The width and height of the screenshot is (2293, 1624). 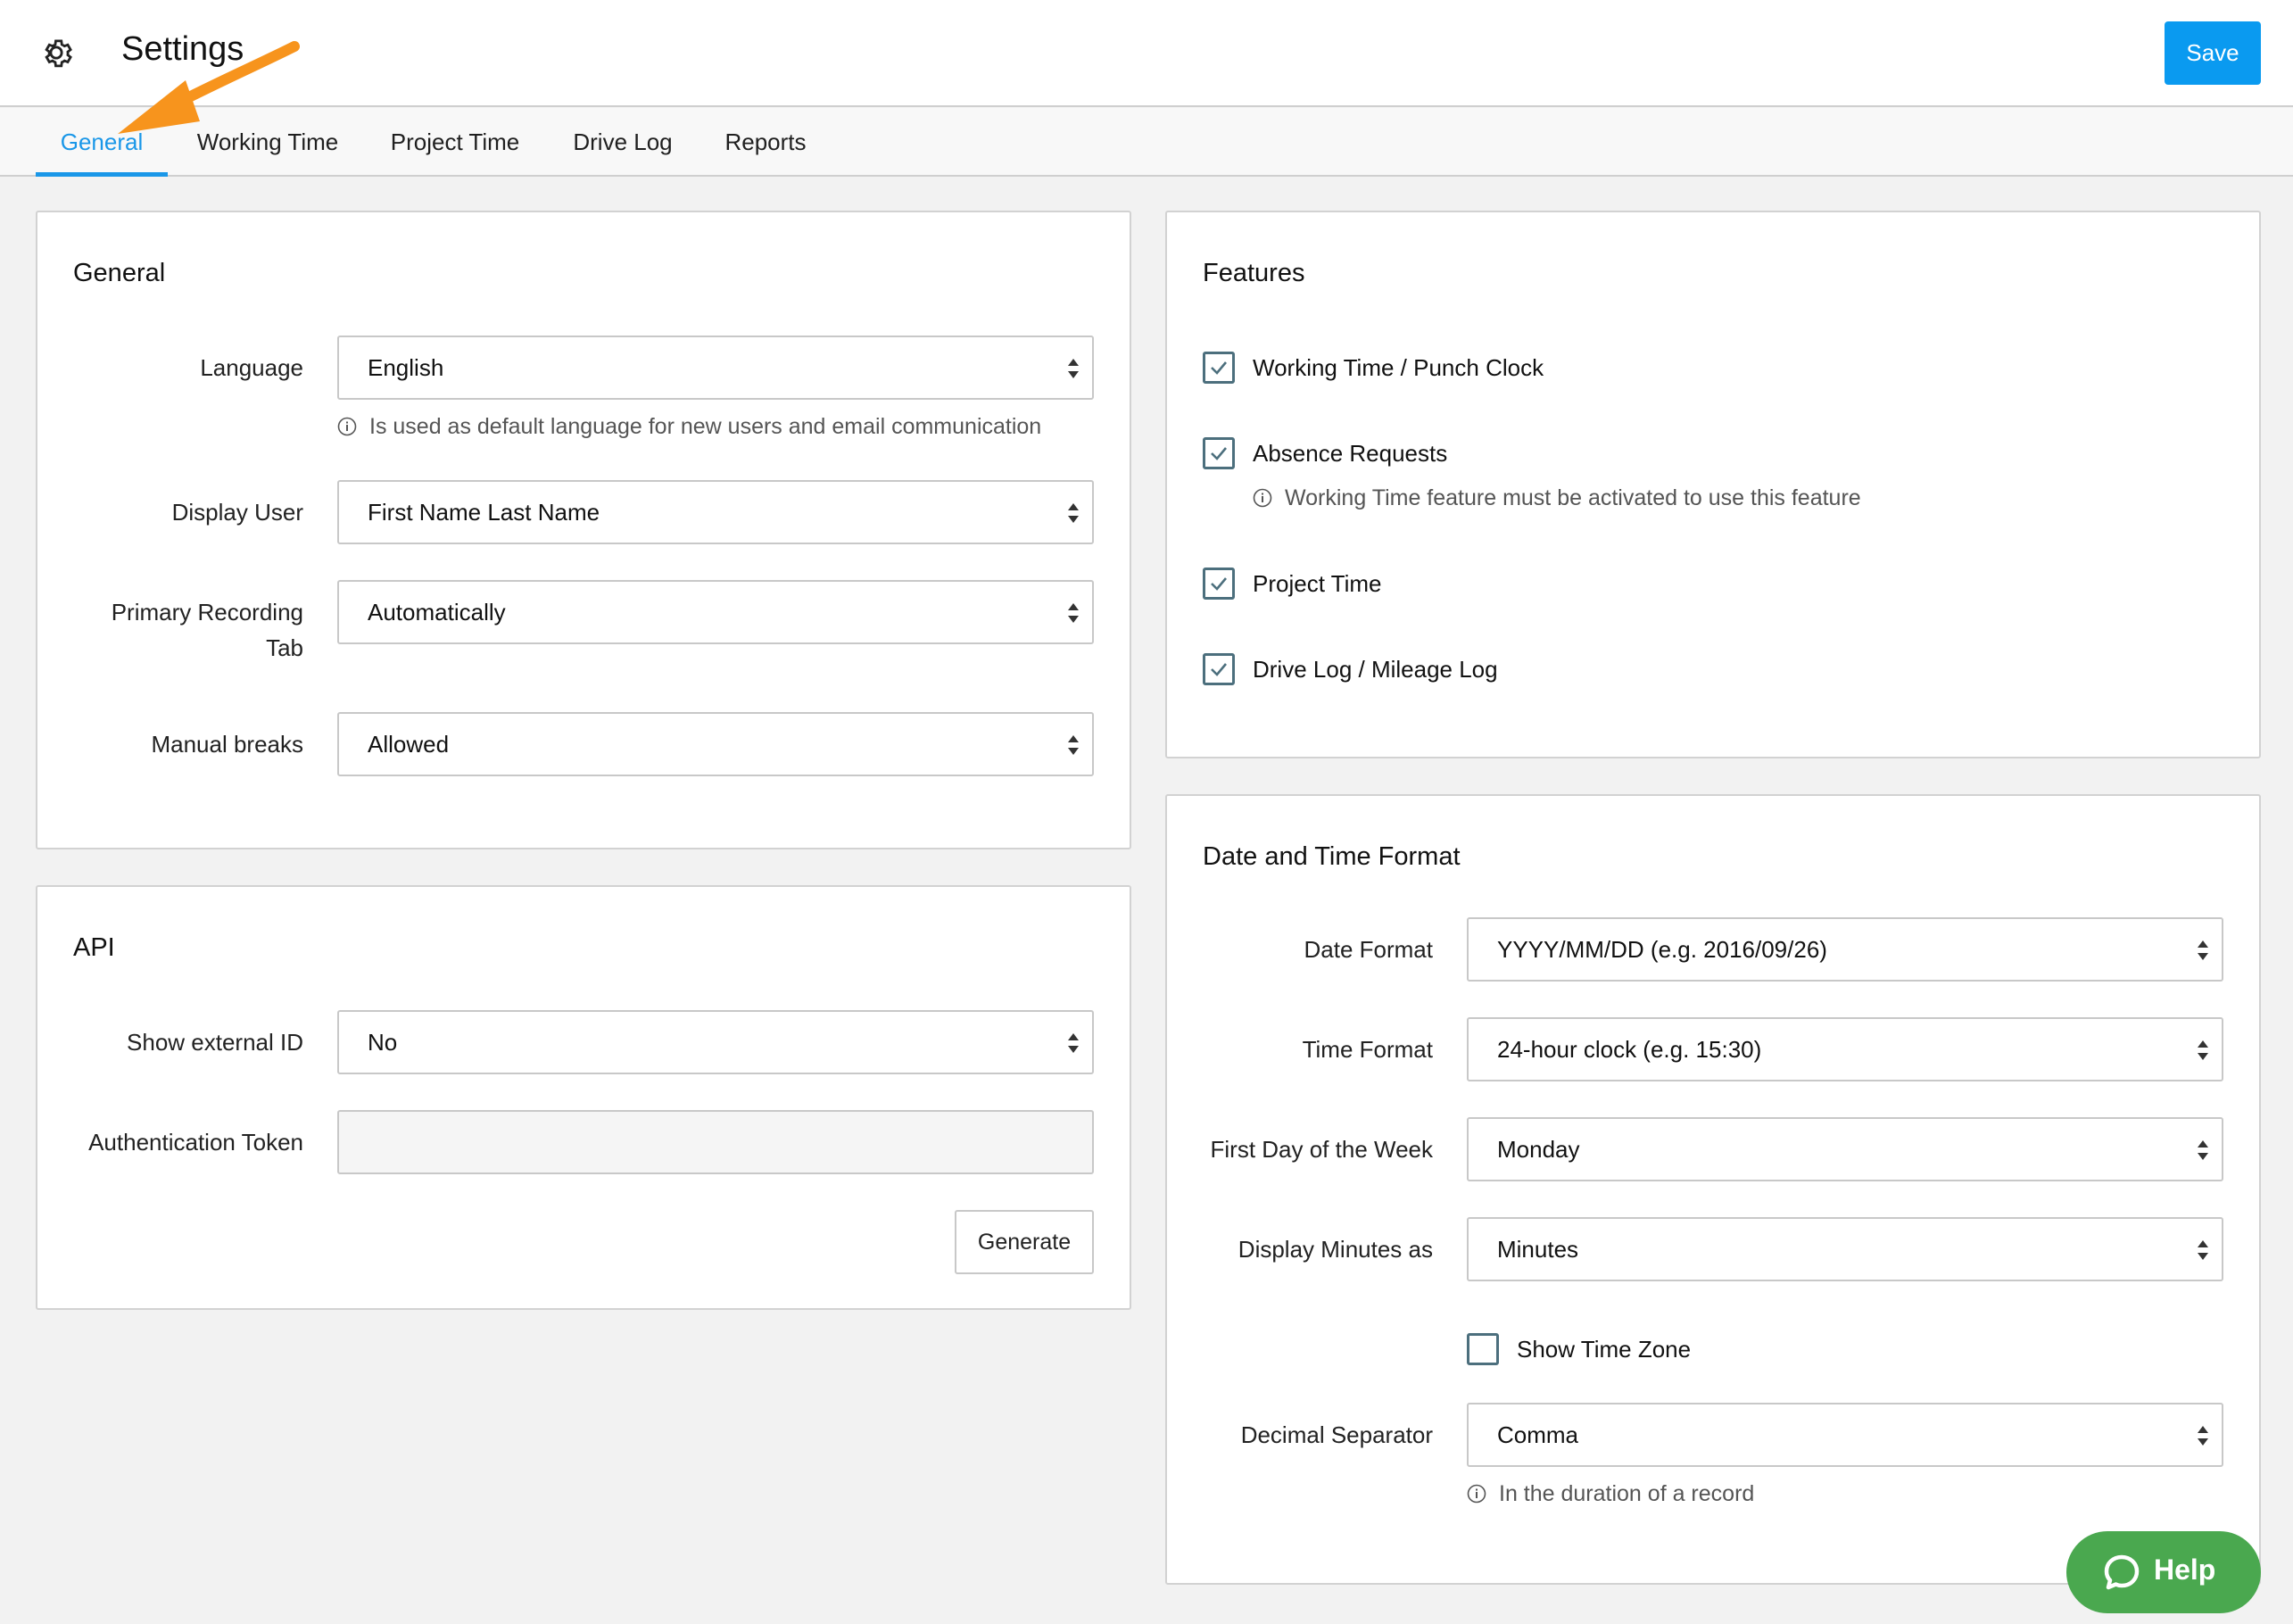 I want to click on decimal-separator-hint: In the duration of a record, so click(x=1611, y=1494).